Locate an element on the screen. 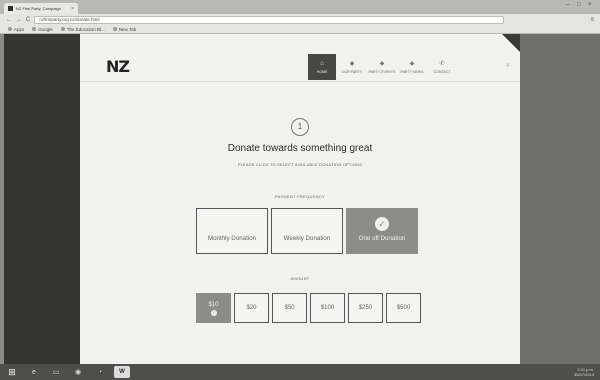  nav-label: HOME is located at coordinates (322, 71).